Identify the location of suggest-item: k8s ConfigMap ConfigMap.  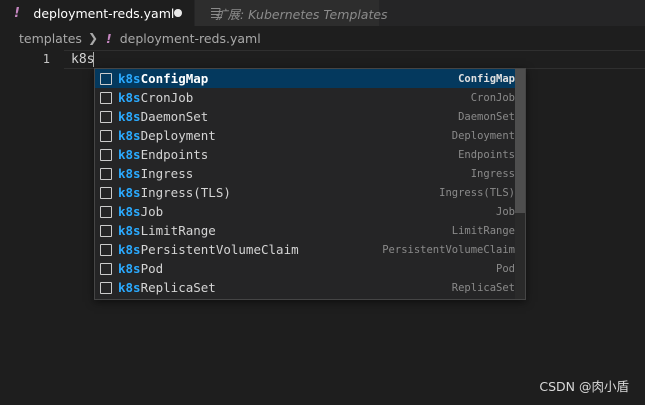
(305, 78).